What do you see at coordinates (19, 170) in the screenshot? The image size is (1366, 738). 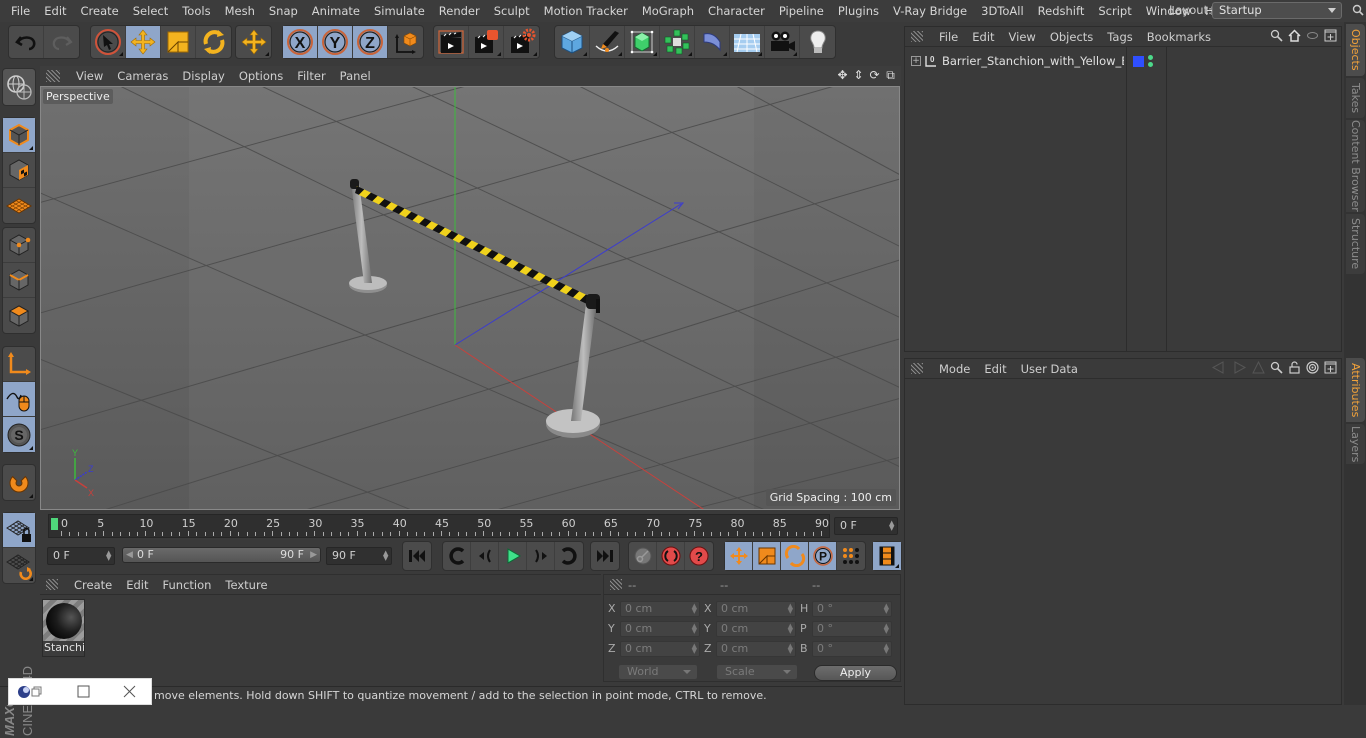 I see `texture-mode-button` at bounding box center [19, 170].